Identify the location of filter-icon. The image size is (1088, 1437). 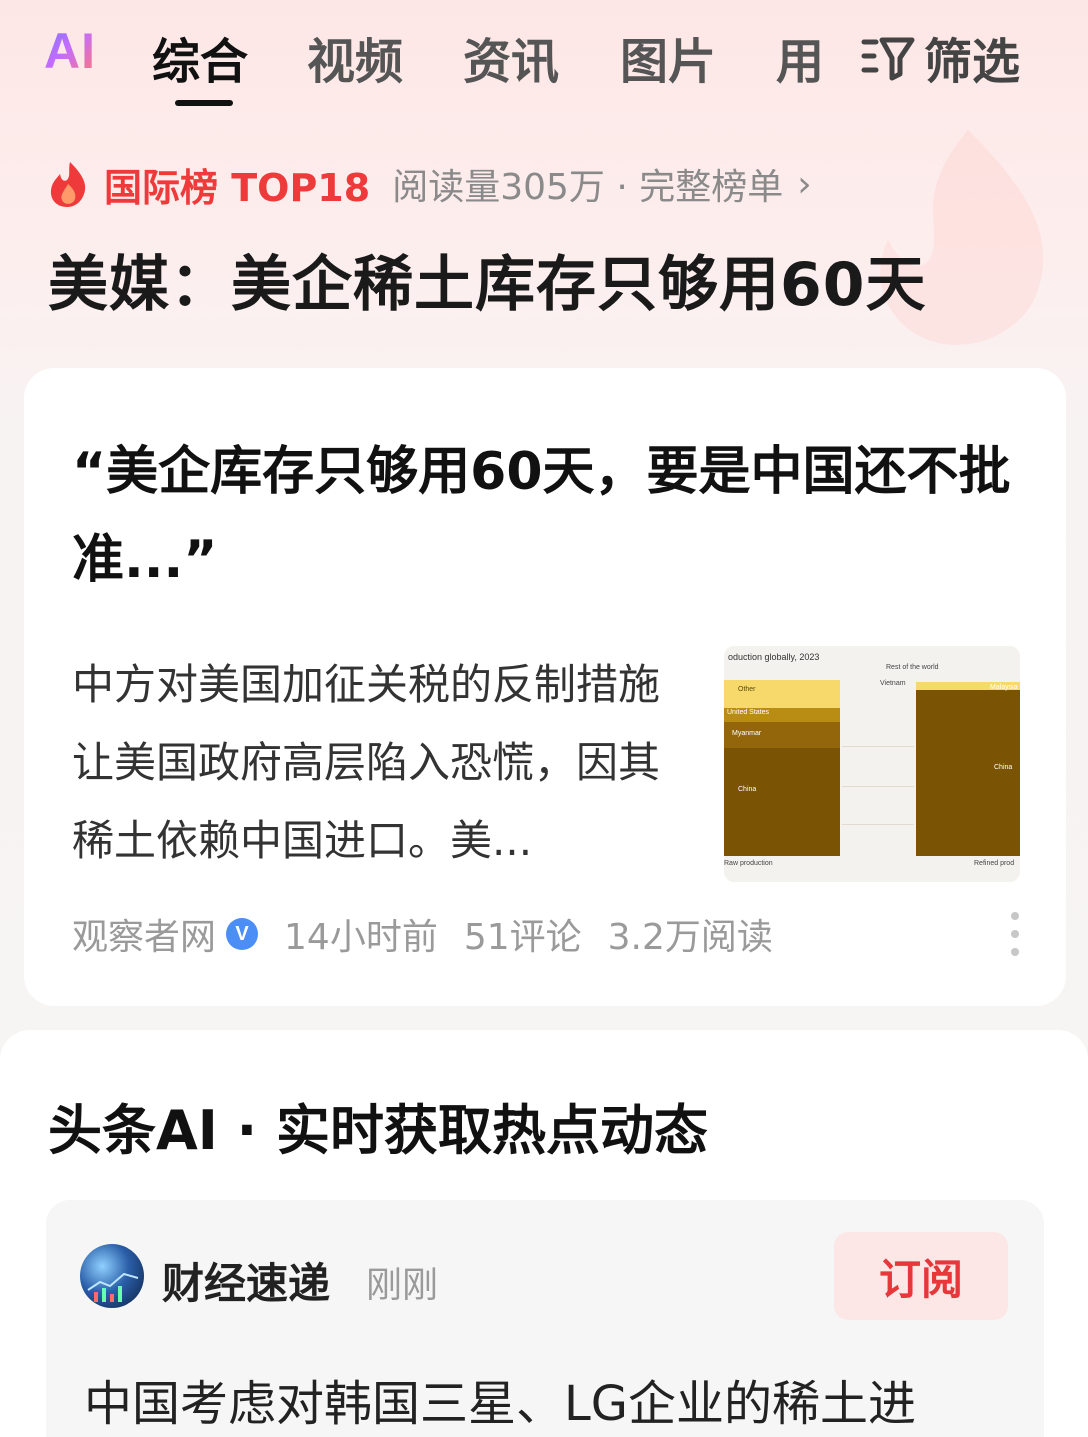
(888, 59).